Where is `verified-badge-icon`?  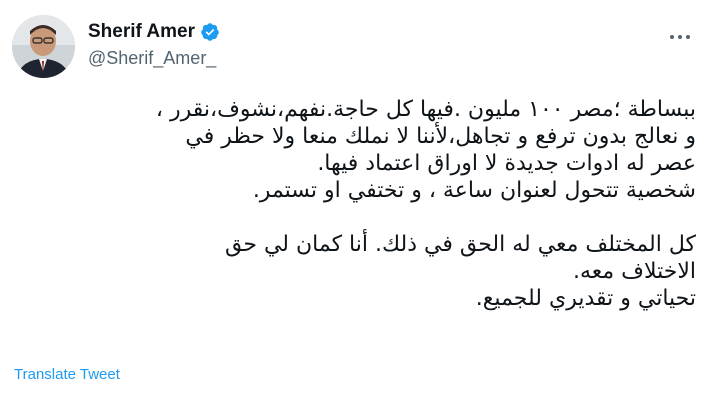 verified-badge-icon is located at coordinates (210, 32).